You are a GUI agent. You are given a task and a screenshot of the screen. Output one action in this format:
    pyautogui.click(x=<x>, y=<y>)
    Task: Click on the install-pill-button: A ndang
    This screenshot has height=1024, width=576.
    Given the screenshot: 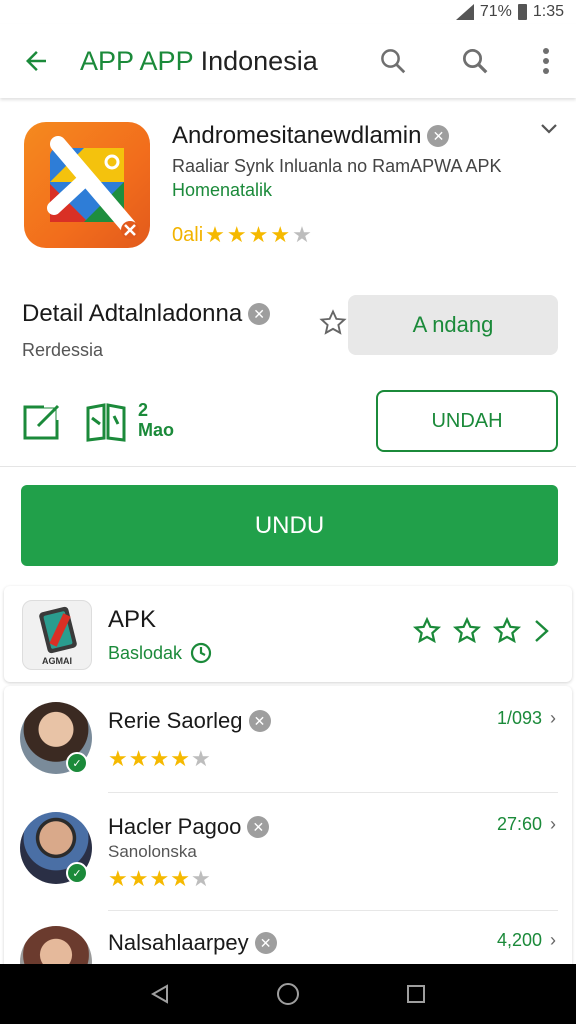 What is the action you would take?
    pyautogui.click(x=453, y=325)
    